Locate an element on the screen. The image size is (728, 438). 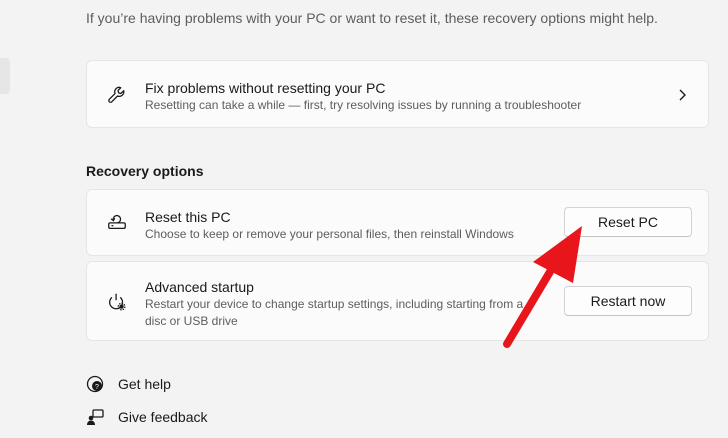
advanced-startup-description-line2: disc or USB drive is located at coordinates (191, 321).